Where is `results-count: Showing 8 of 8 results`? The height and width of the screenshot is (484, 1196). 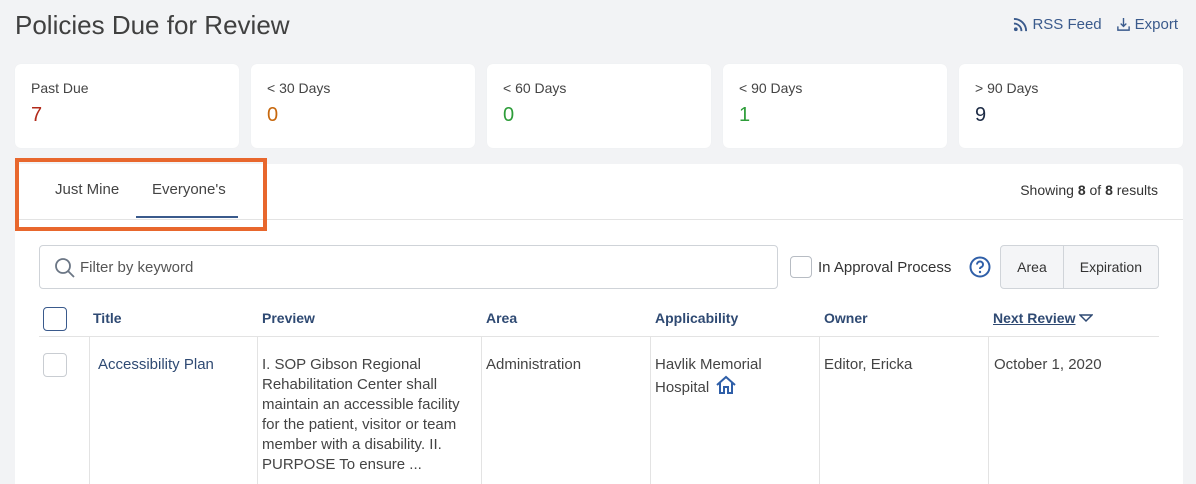
results-count: Showing 8 of 8 results is located at coordinates (1089, 190).